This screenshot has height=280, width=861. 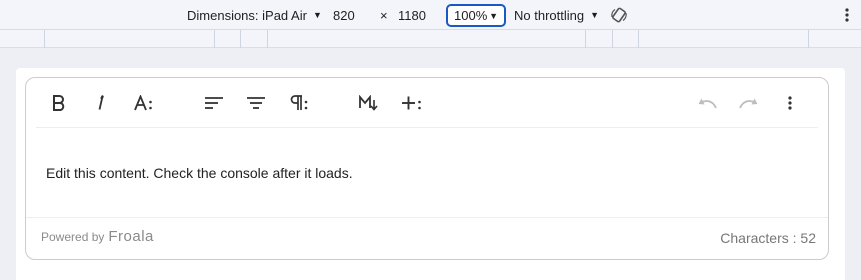 I want to click on paragraph-format-button, so click(x=299, y=103).